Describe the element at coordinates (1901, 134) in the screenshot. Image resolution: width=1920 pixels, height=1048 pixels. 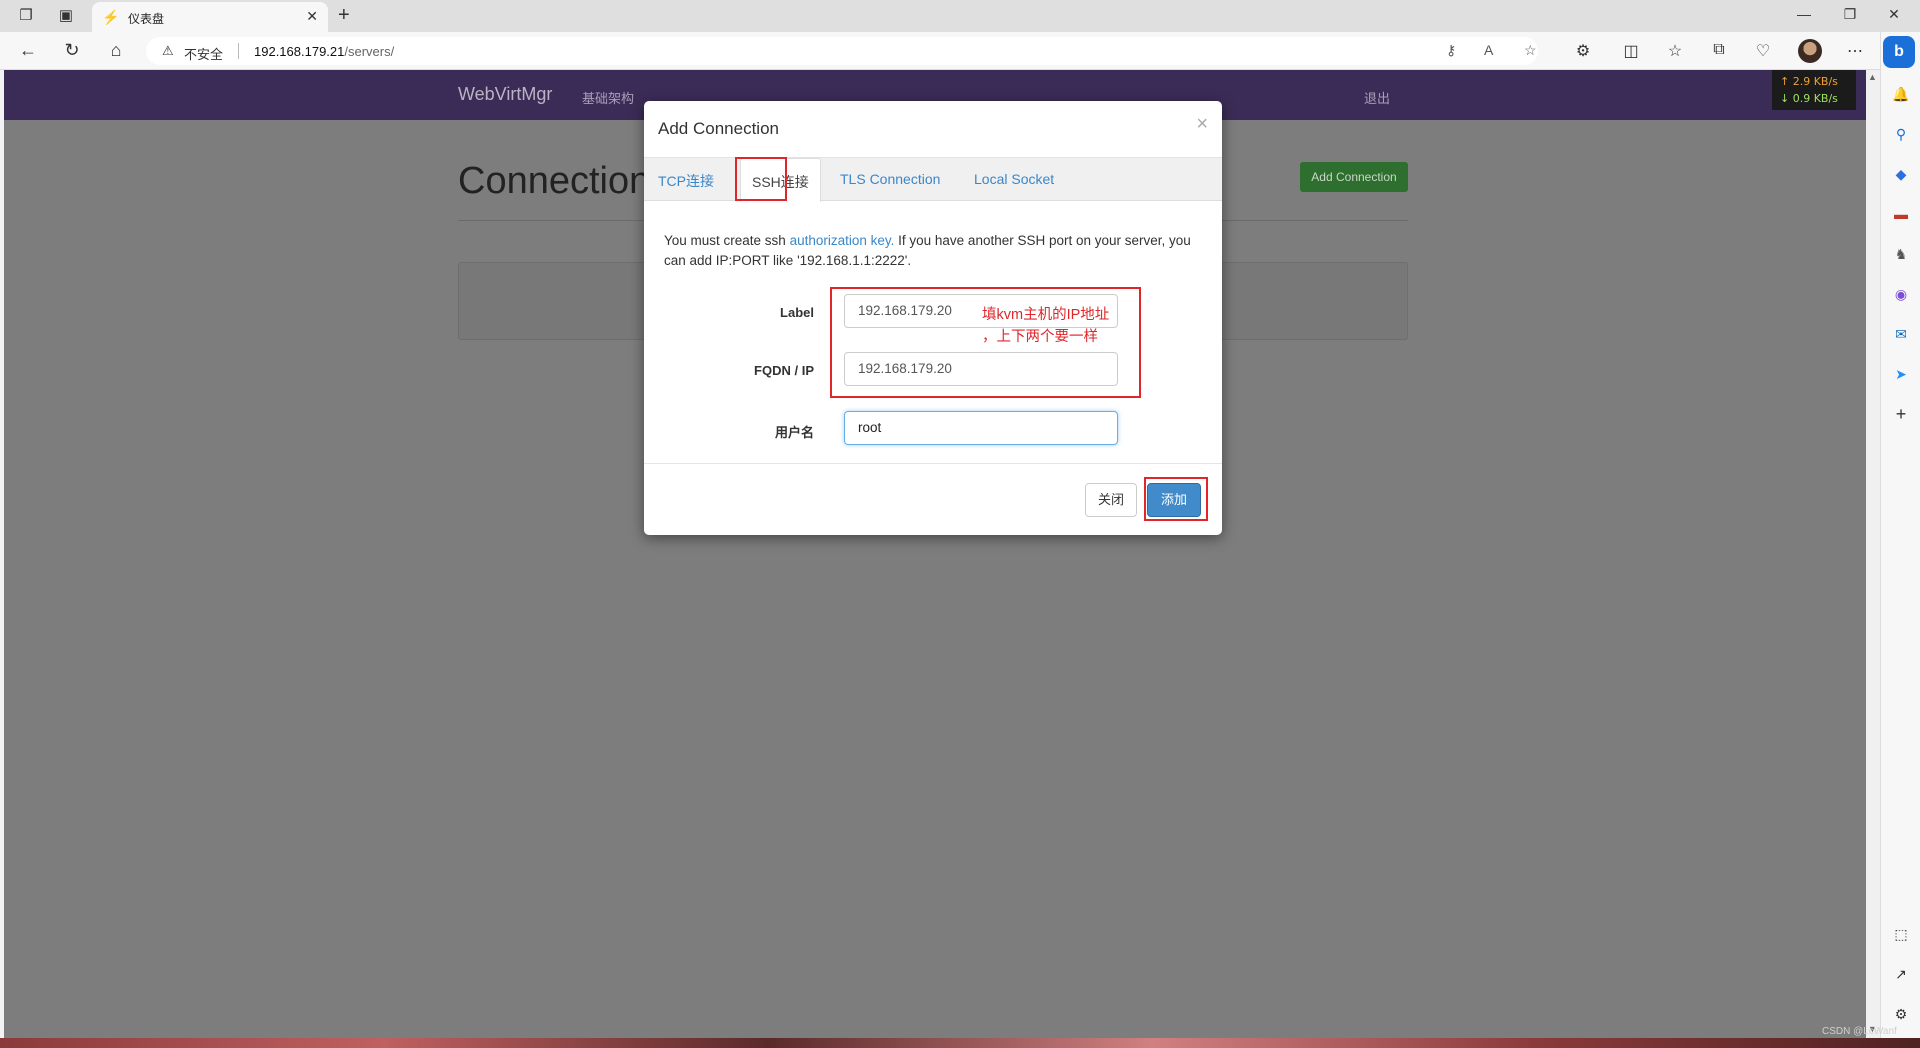
I see `search-icon: ⚲` at that location.